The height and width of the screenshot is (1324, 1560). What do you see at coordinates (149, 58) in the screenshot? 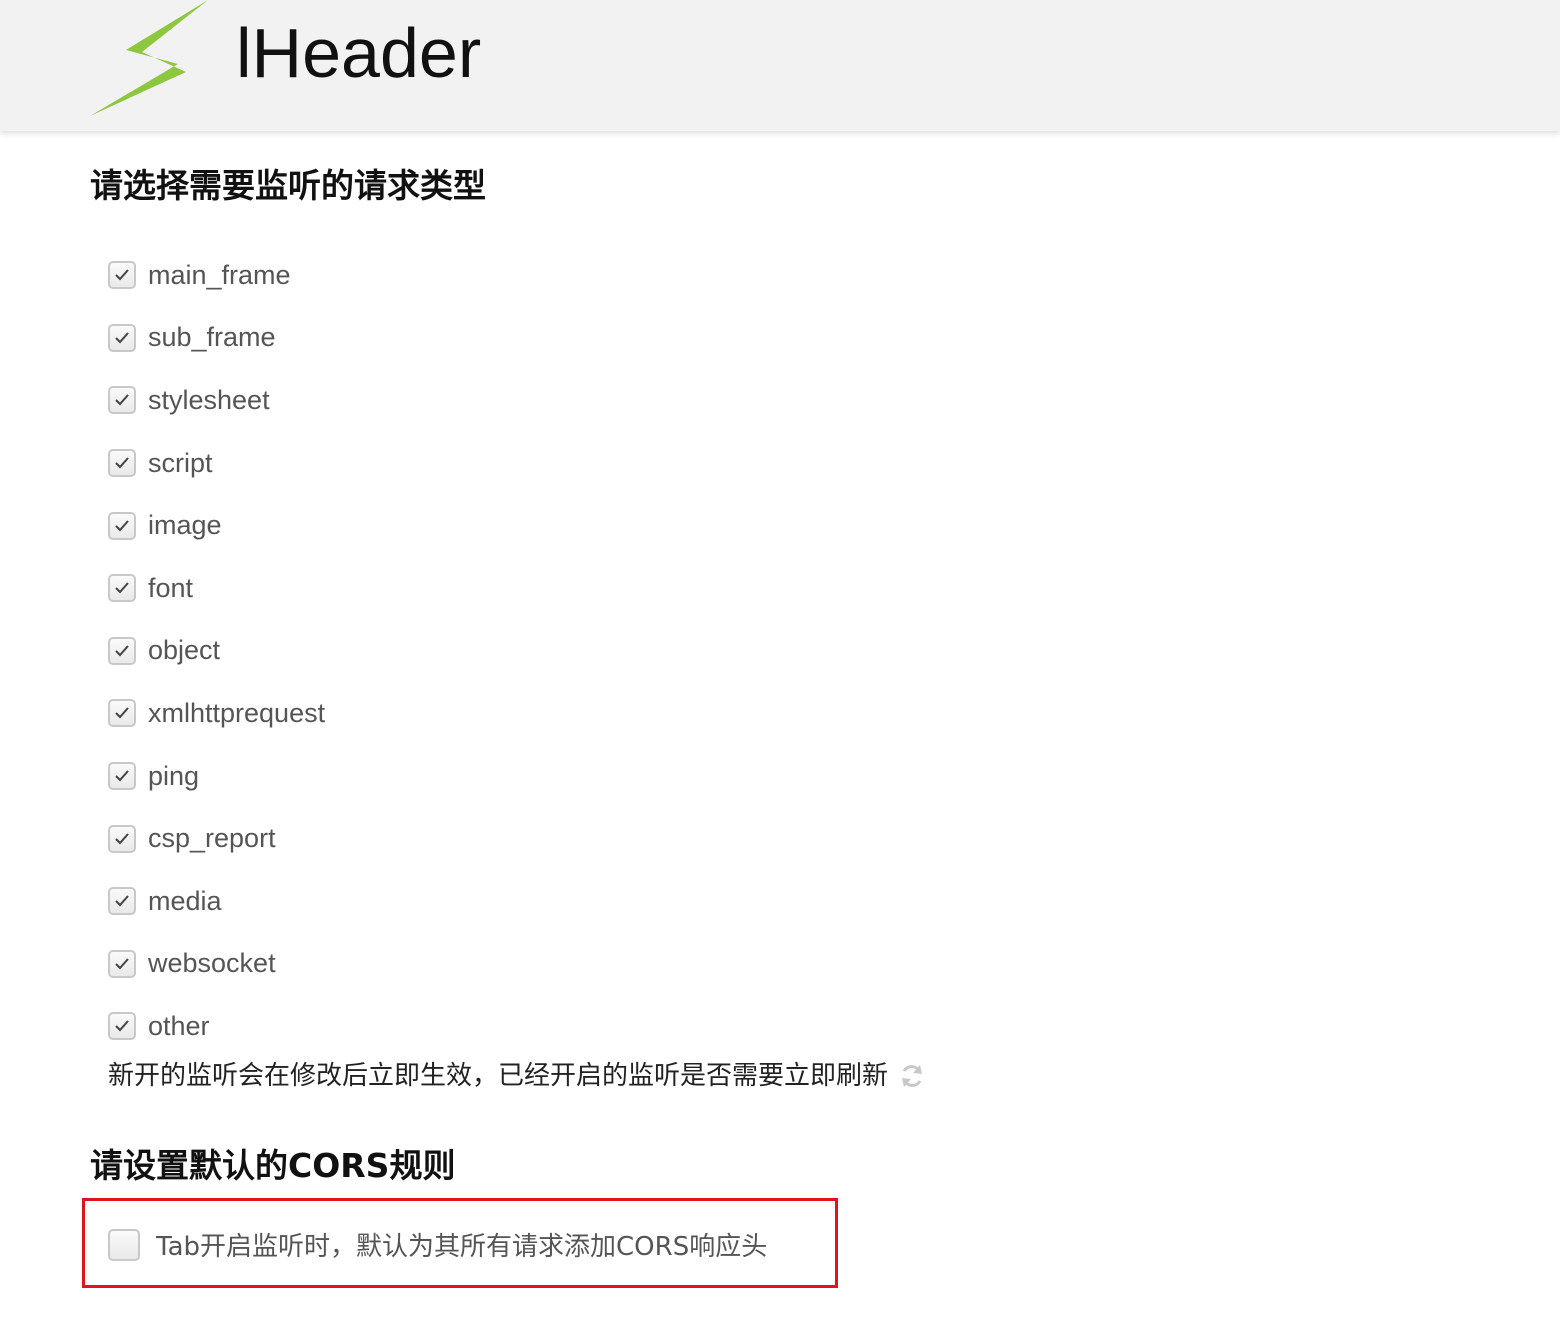
I see `lightning-bolt-icon` at bounding box center [149, 58].